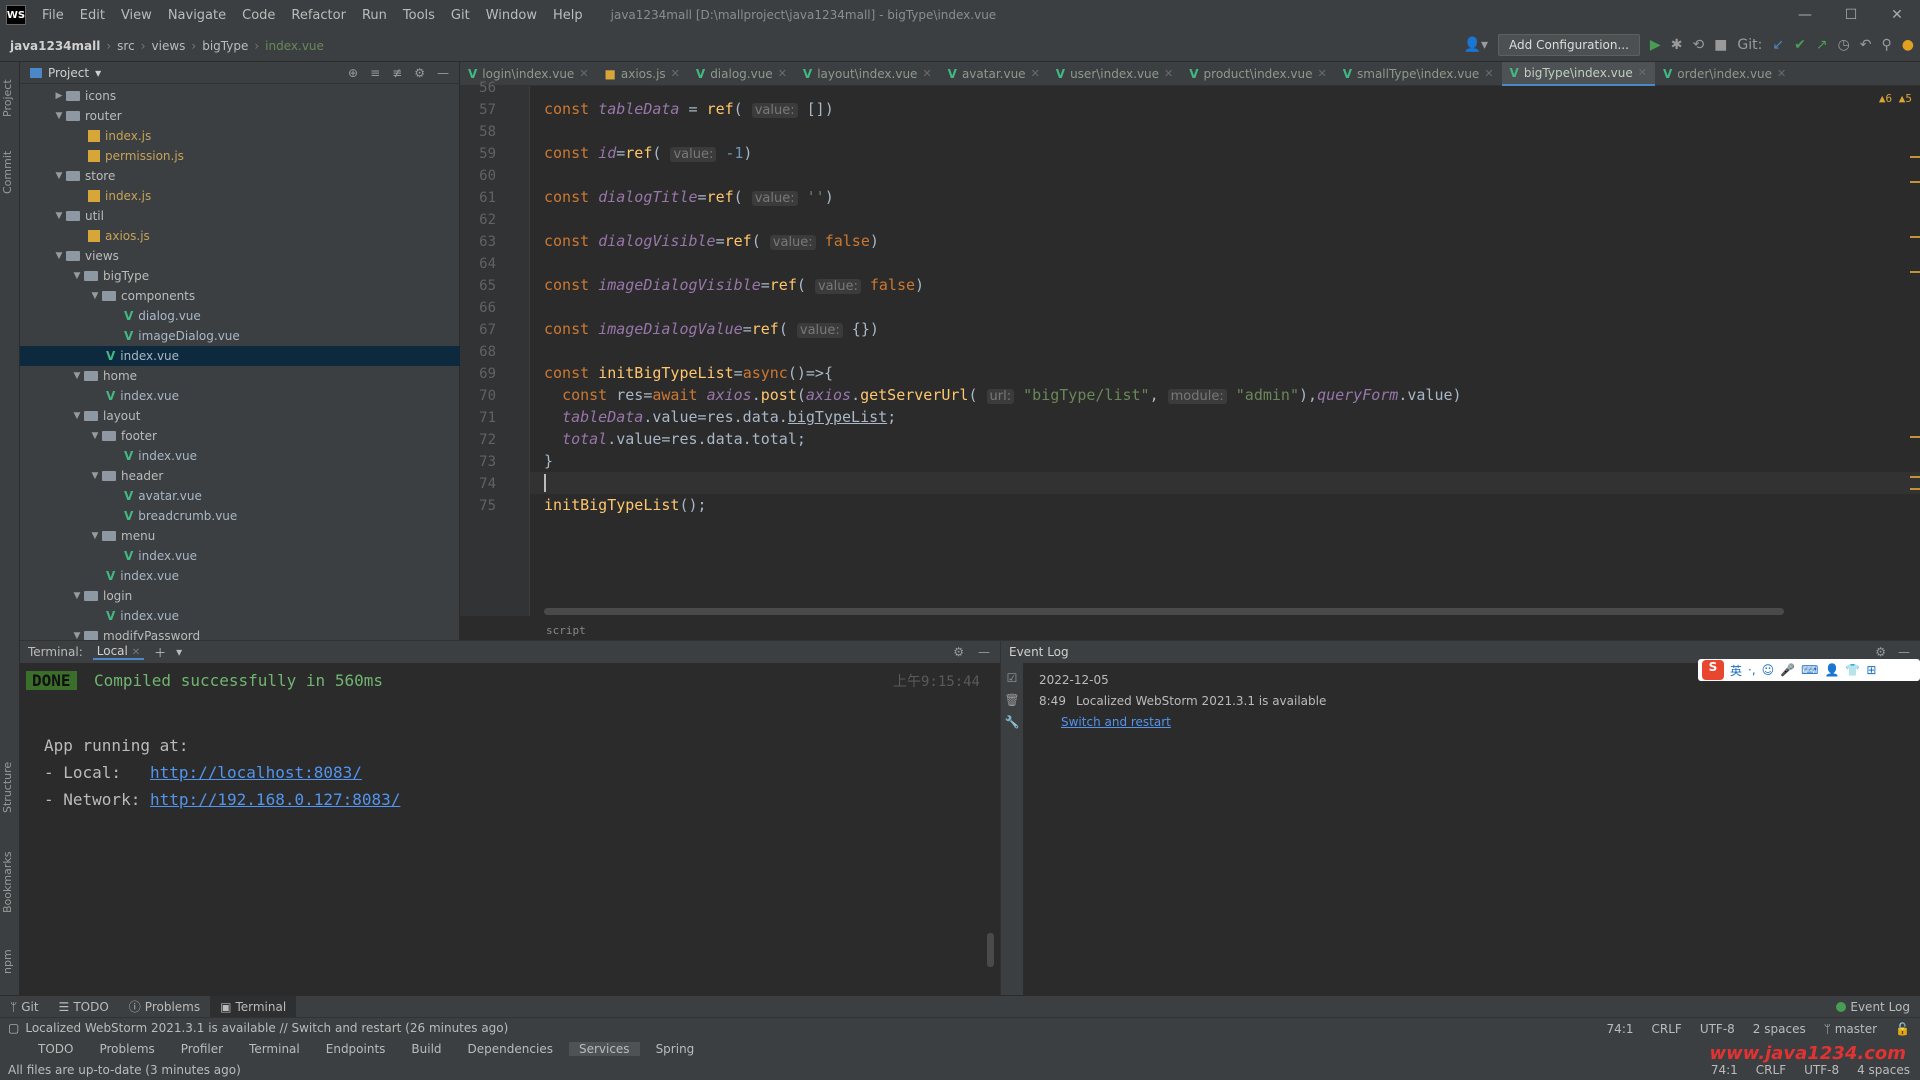 The height and width of the screenshot is (1080, 1920). I want to click on collapse-all-icon: ≢, so click(397, 73).